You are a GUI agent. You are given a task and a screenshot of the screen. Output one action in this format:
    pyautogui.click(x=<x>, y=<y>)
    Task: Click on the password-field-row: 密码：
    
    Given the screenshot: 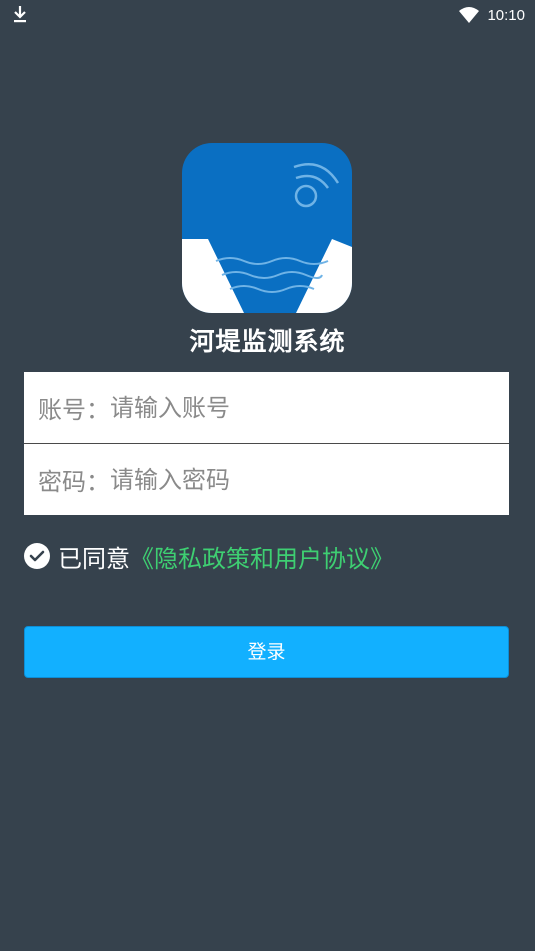 What is the action you would take?
    pyautogui.click(x=266, y=479)
    